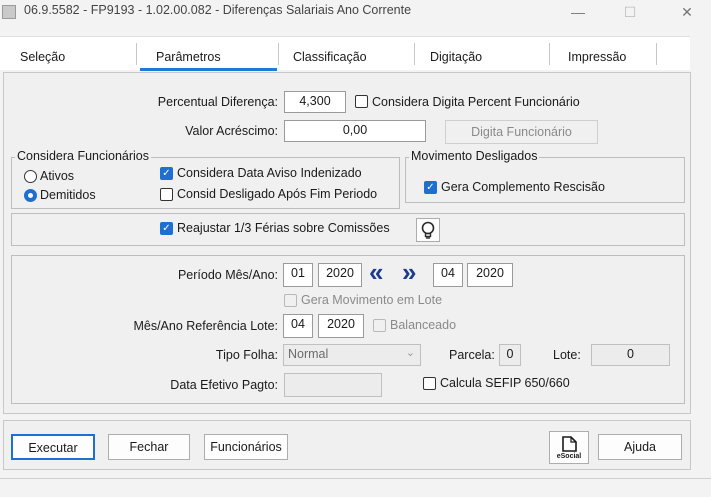 The width and height of the screenshot is (711, 497). What do you see at coordinates (277, 194) in the screenshot?
I see `desligado-label: Consid Desligado Após Fim Periodo` at bounding box center [277, 194].